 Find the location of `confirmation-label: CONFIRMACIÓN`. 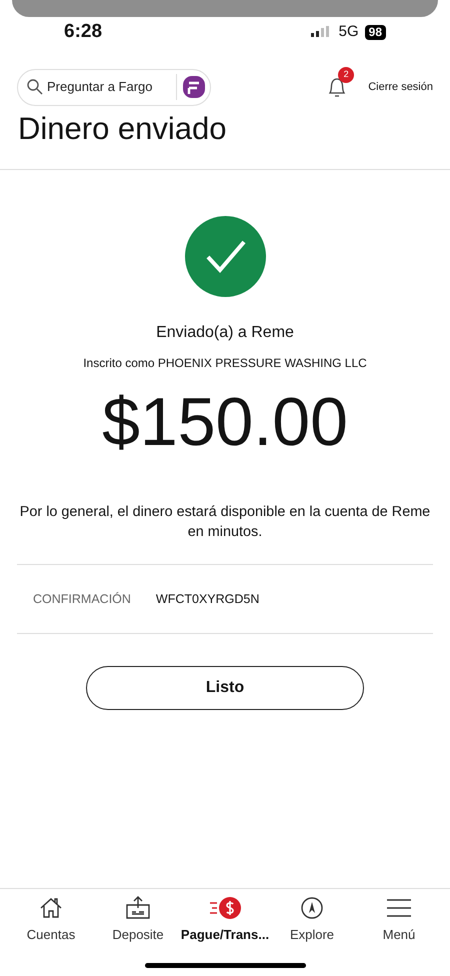

confirmation-label: CONFIRMACIÓN is located at coordinates (82, 599).